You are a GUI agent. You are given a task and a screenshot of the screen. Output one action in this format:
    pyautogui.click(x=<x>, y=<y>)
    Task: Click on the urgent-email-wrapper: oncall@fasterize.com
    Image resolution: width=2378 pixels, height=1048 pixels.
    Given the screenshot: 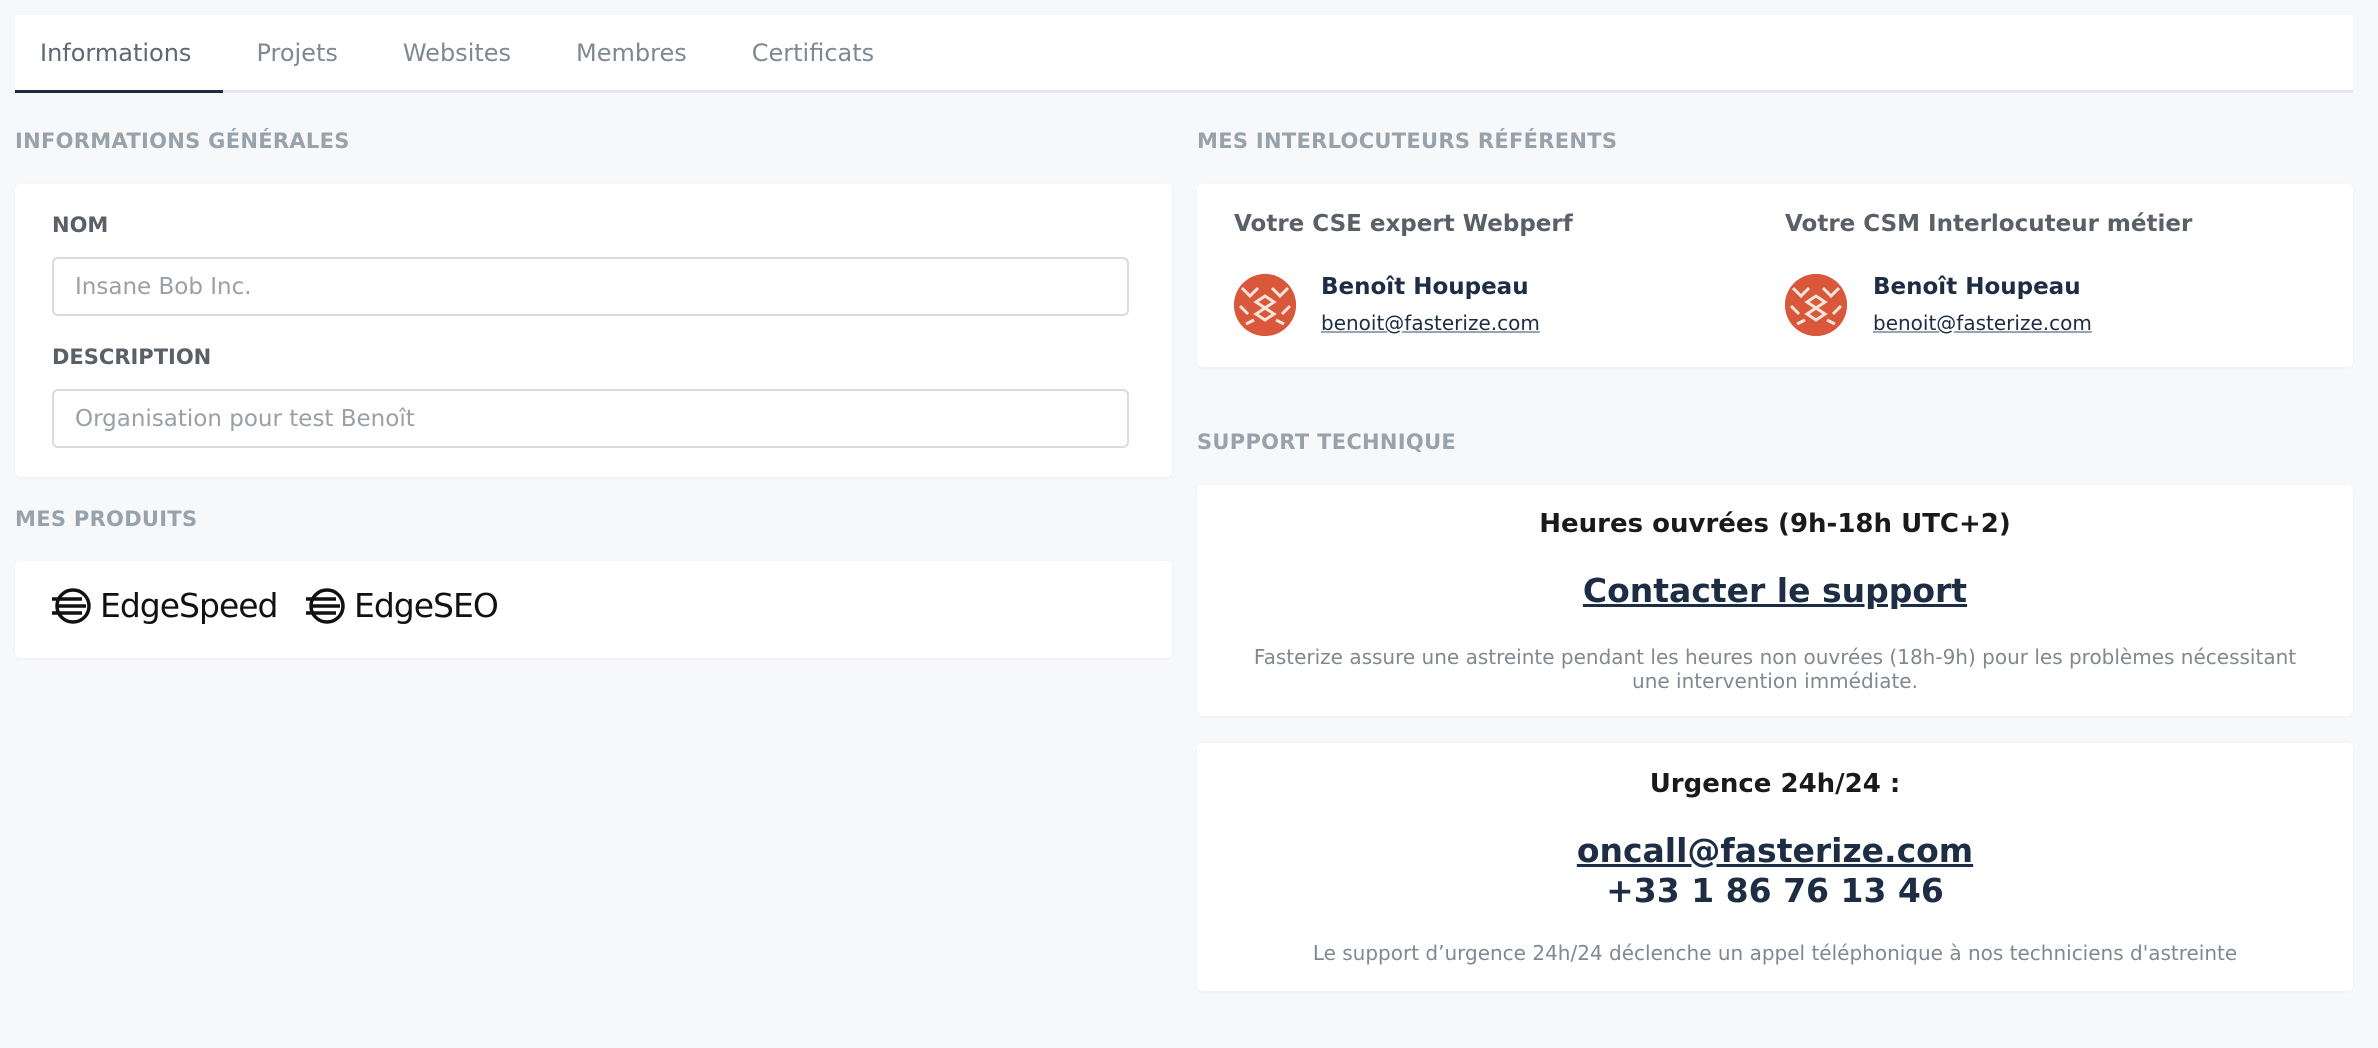 What is the action you would take?
    pyautogui.click(x=1775, y=850)
    